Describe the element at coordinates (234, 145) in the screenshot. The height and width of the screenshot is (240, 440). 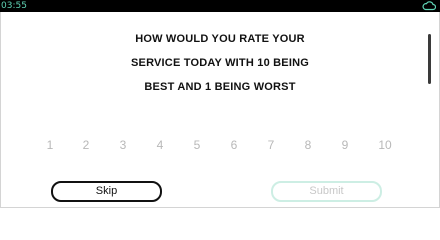
I see `rating-option-6: 6` at that location.